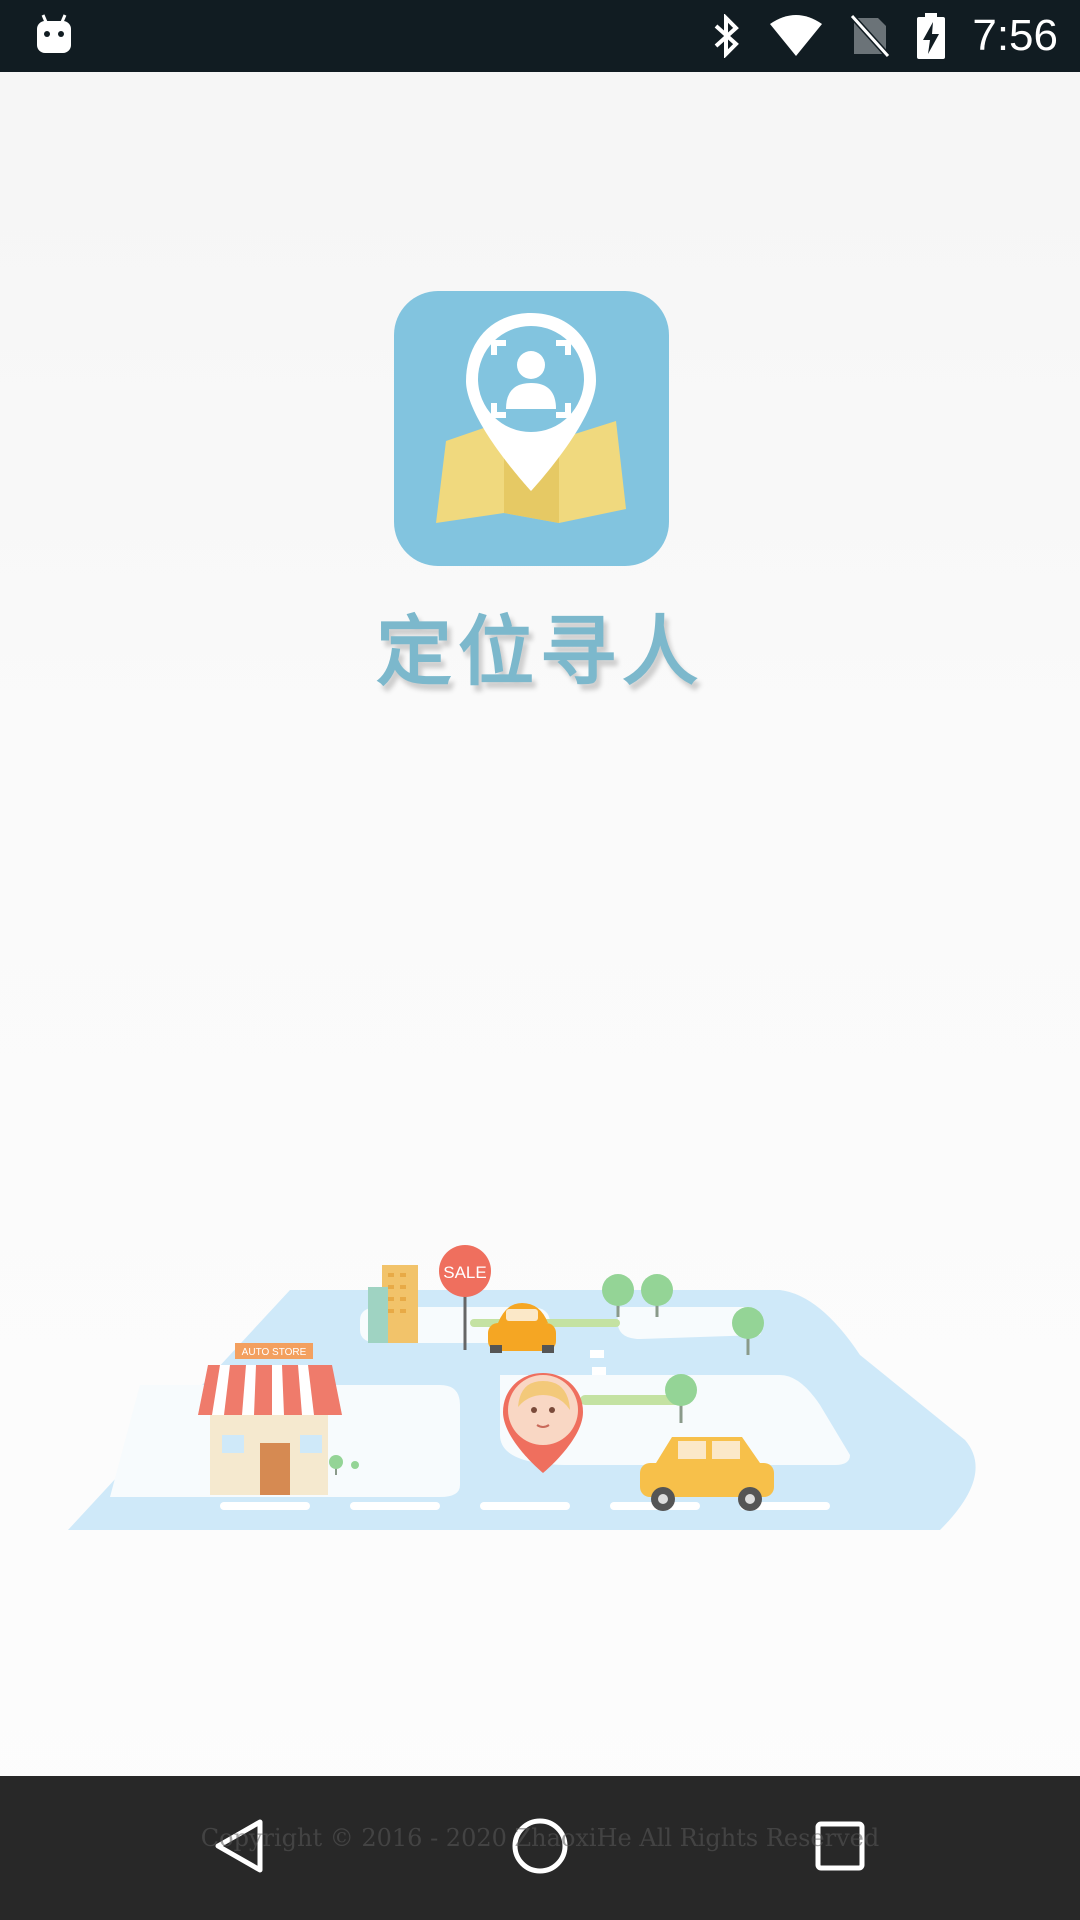  Describe the element at coordinates (522, 1387) in the screenshot. I see `map-illustration: SALE AUTO STORE` at that location.